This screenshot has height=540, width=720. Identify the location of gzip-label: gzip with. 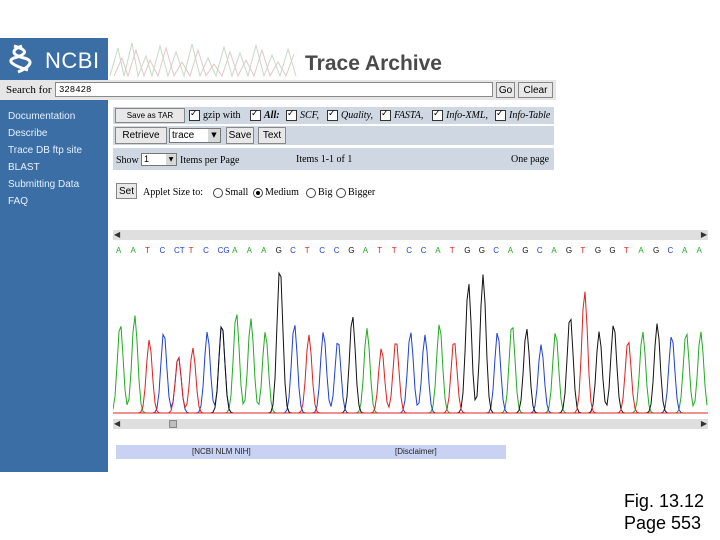
(222, 115).